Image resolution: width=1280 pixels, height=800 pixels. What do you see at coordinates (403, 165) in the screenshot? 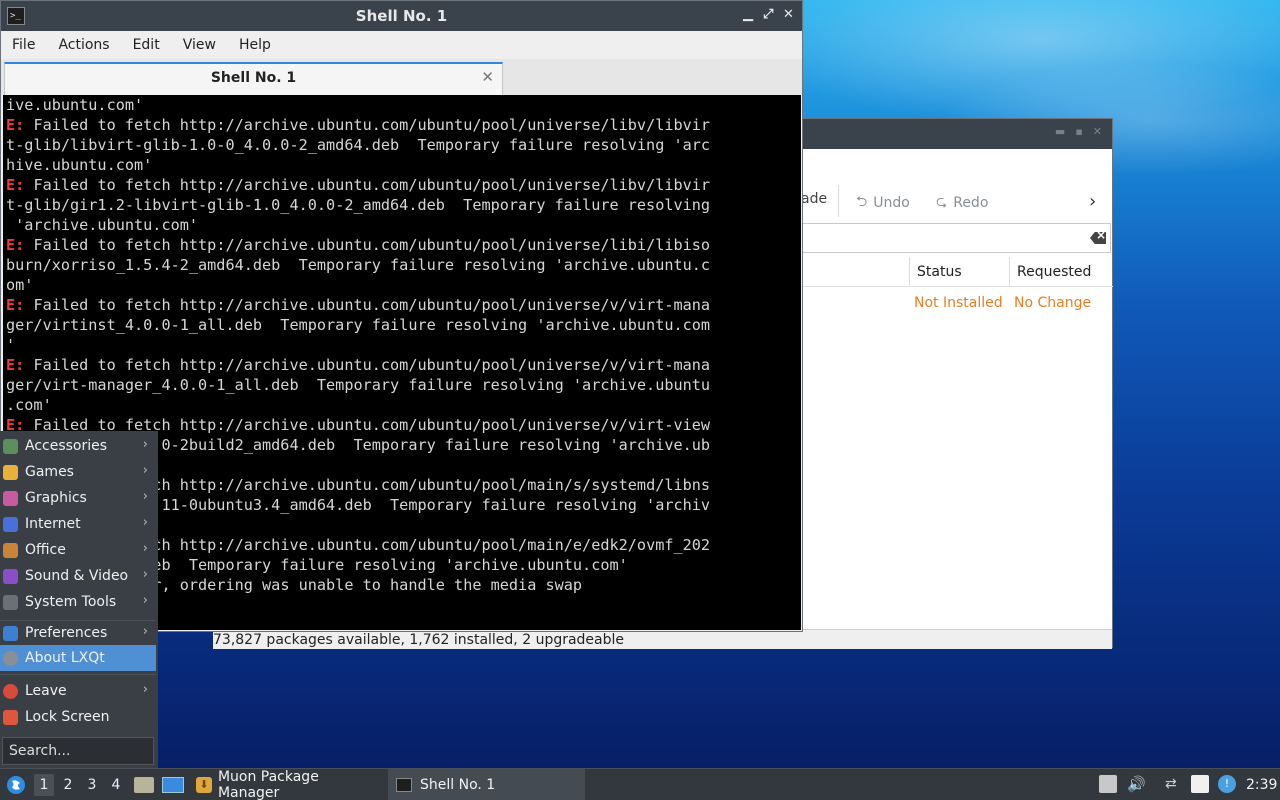
I see `terminal-line: hive.ubuntu.com'` at bounding box center [403, 165].